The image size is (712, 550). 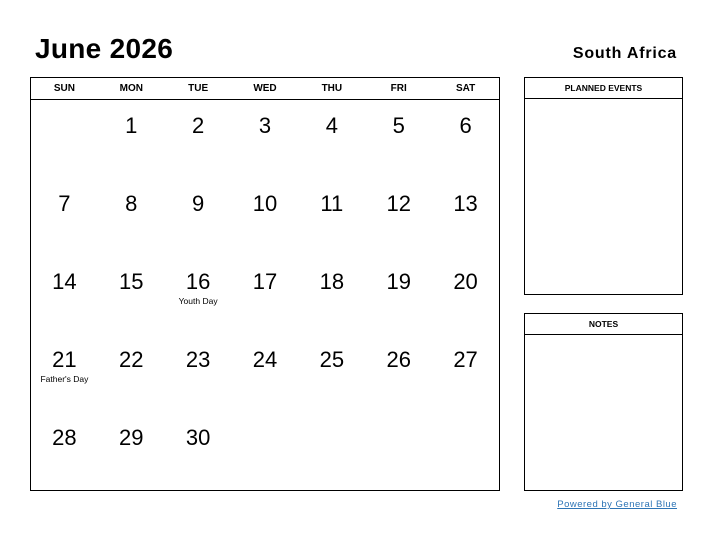 What do you see at coordinates (331, 139) in the screenshot?
I see `day-cell: 4` at bounding box center [331, 139].